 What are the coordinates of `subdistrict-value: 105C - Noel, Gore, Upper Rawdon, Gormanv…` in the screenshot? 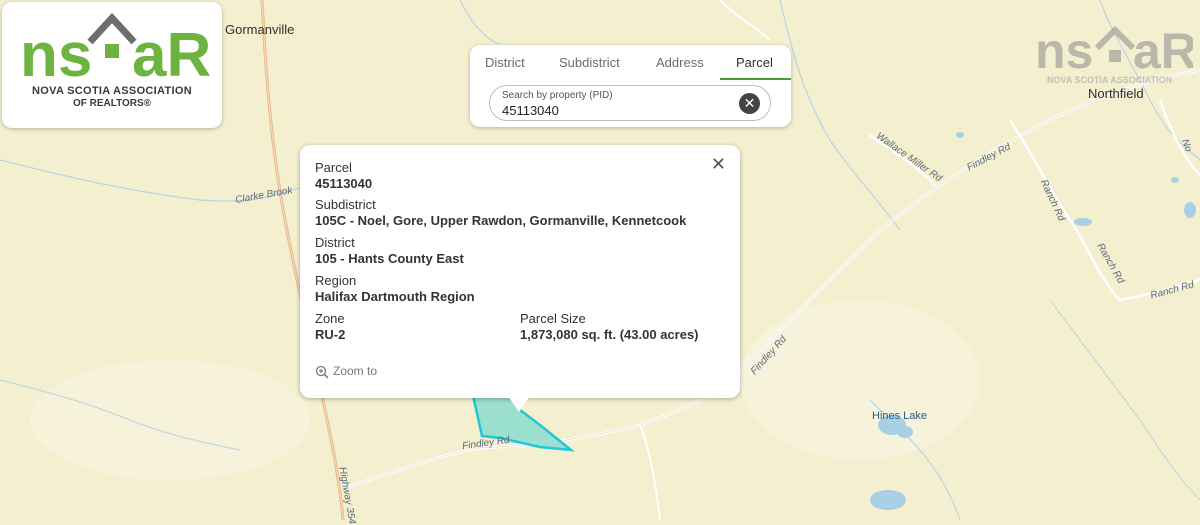 It's located at (501, 220).